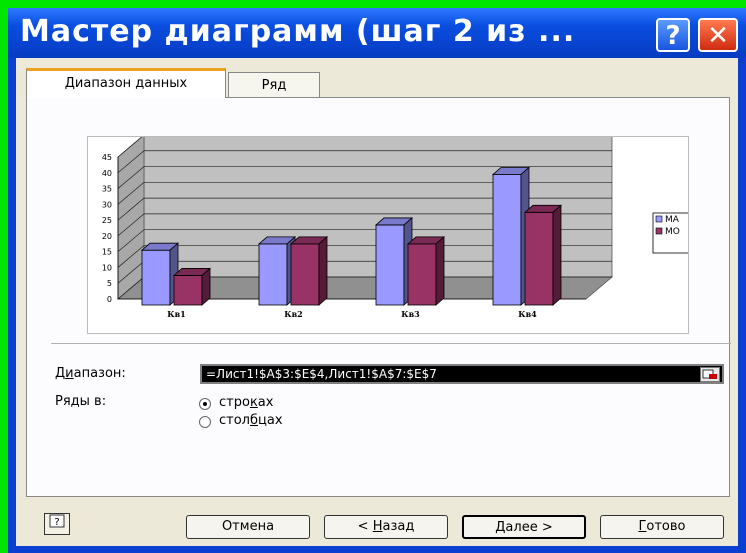  I want to click on help-title-button: ?, so click(673, 35).